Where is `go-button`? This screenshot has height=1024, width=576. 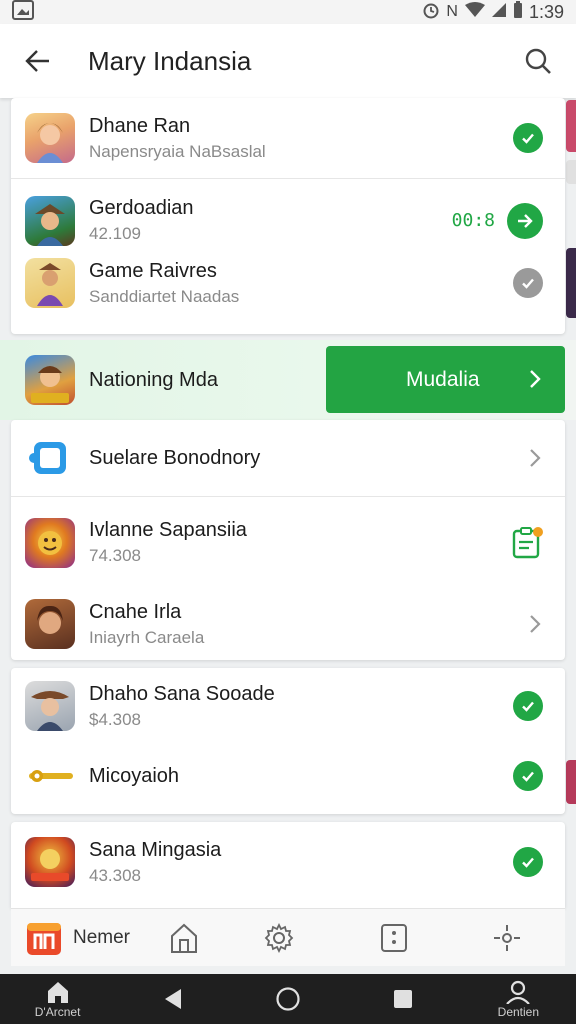
go-button is located at coordinates (525, 220).